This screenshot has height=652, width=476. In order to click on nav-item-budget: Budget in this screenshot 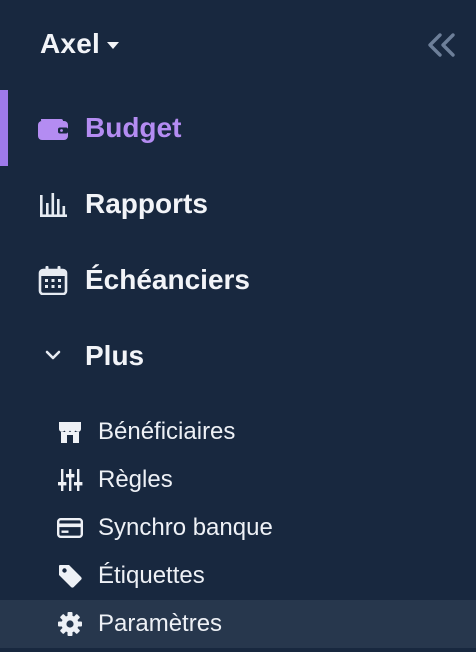, I will do `click(238, 128)`.